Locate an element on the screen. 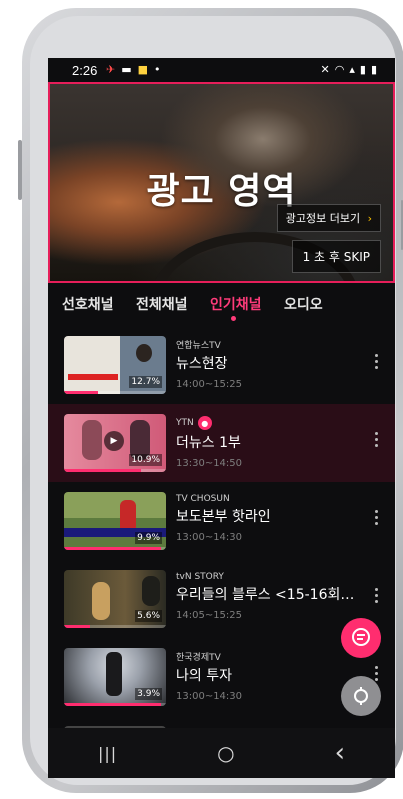 The width and height of the screenshot is (403, 799). back-icon: ‹ is located at coordinates (340, 753).